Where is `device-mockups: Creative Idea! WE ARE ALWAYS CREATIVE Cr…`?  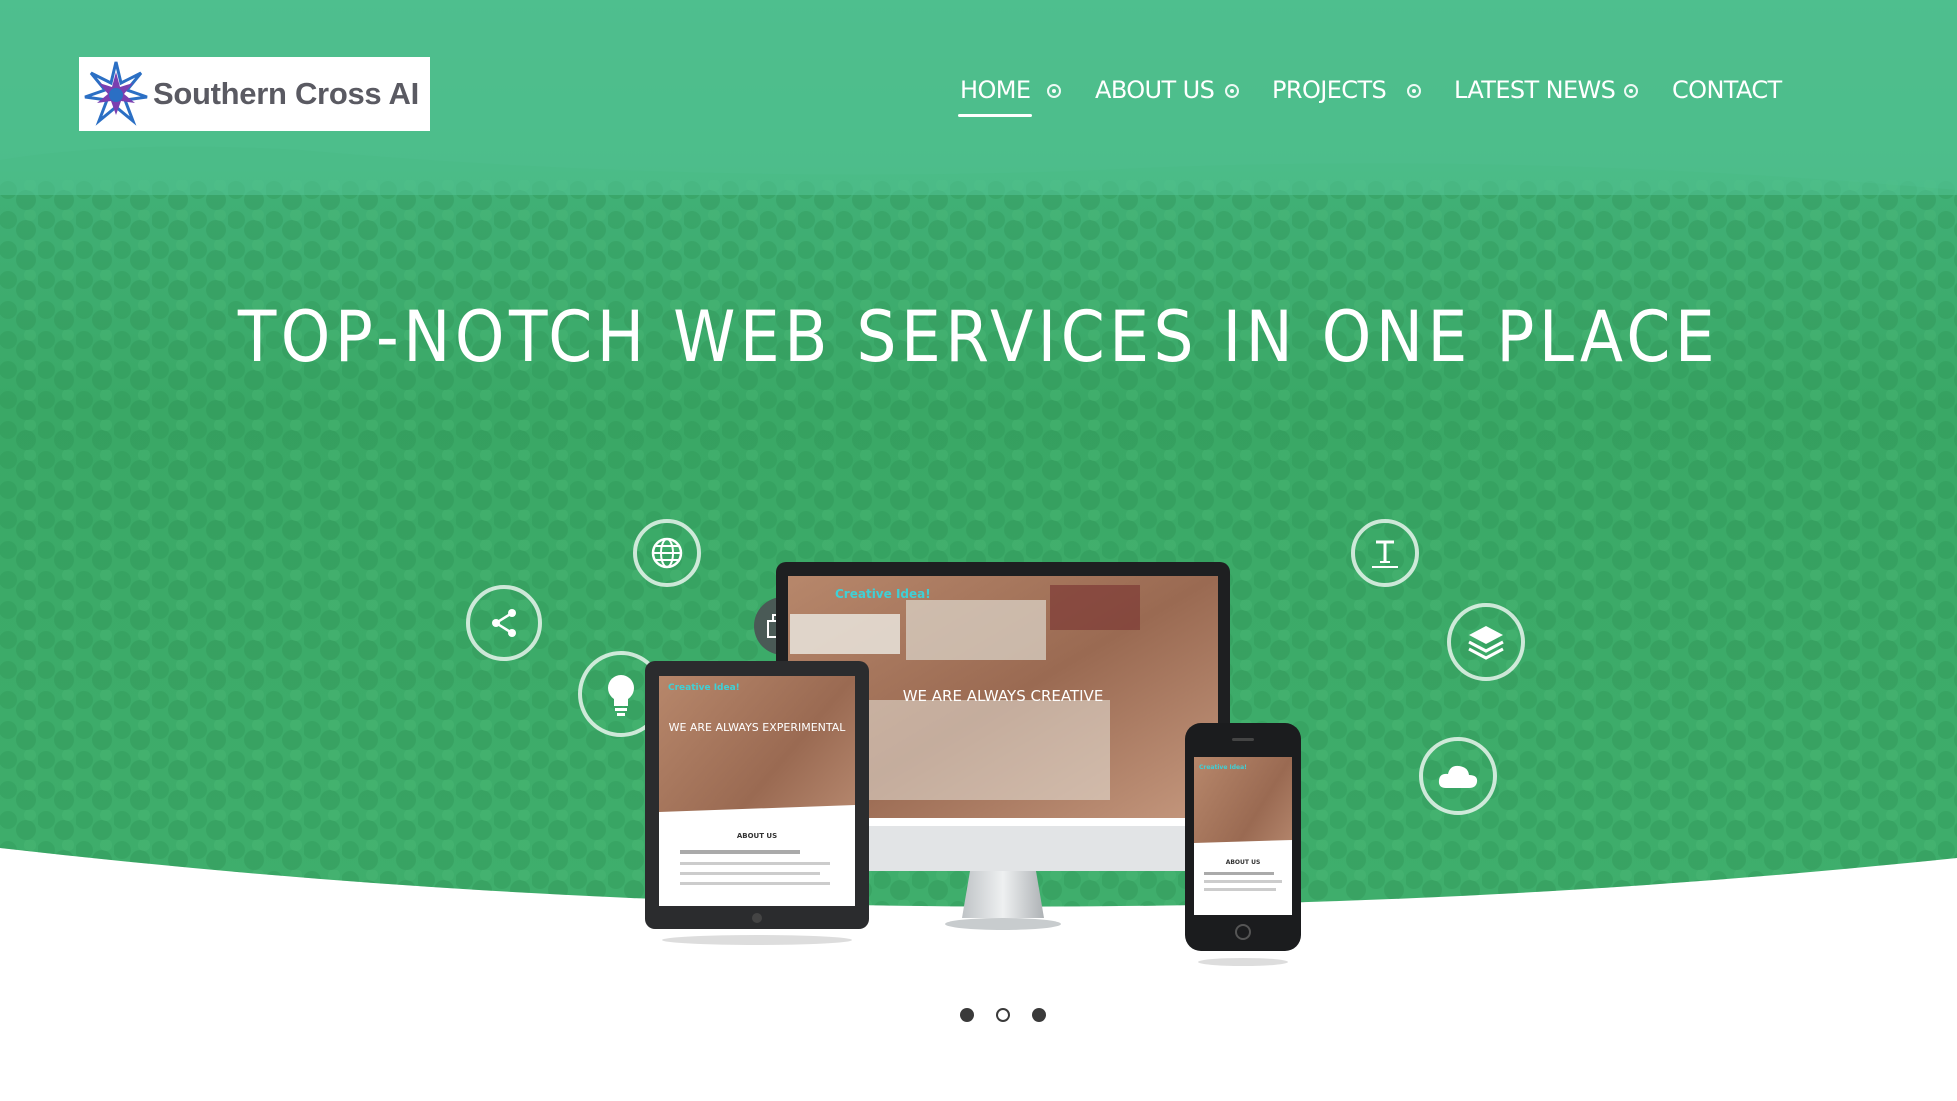 device-mockups: Creative Idea! WE ARE ALWAYS CREATIVE Cr… is located at coordinates (973, 764).